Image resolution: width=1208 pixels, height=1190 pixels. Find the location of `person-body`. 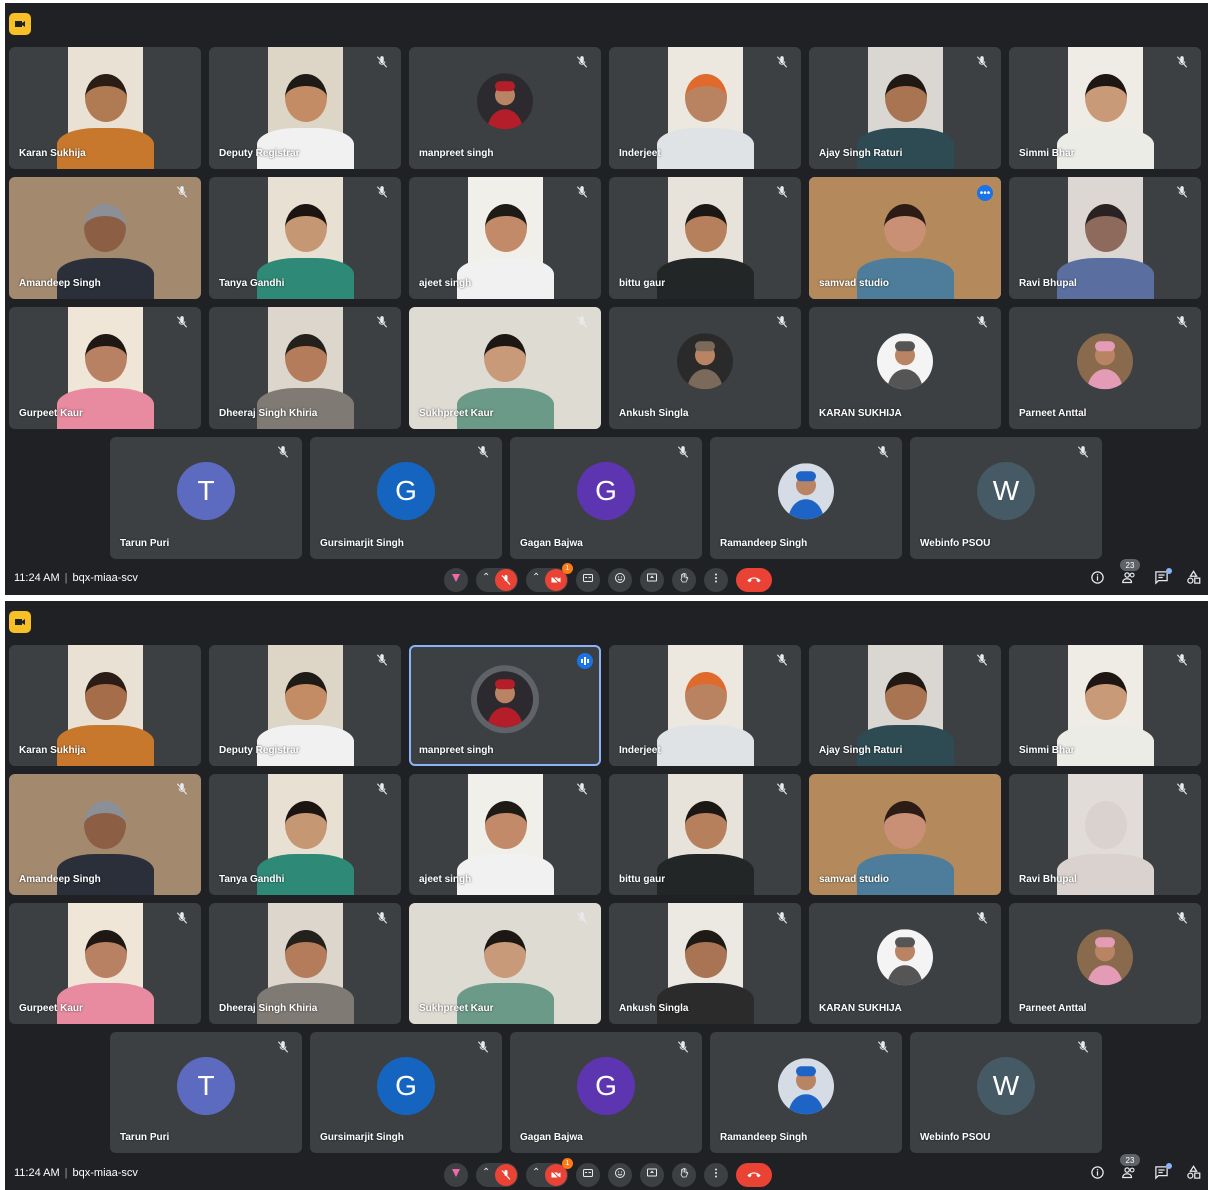

person-body is located at coordinates (505, 278).